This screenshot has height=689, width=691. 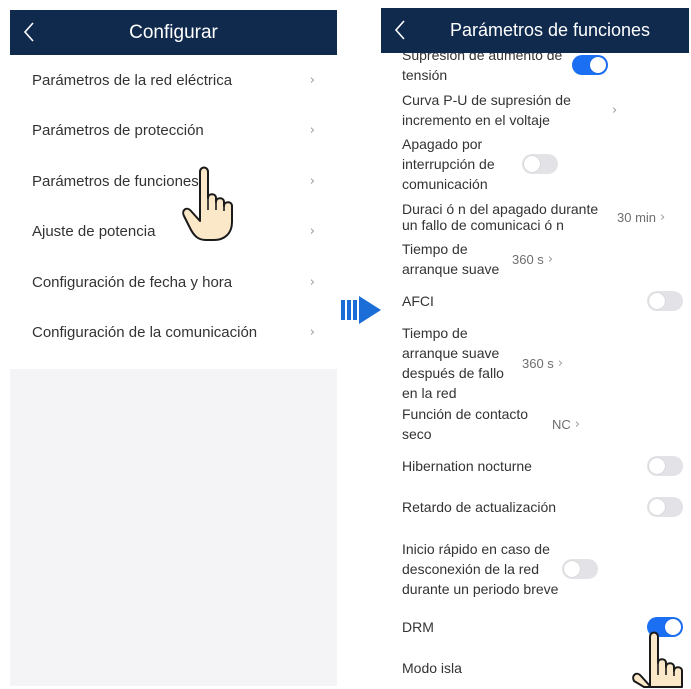 I want to click on setting-value: 30 min, so click(x=637, y=217).